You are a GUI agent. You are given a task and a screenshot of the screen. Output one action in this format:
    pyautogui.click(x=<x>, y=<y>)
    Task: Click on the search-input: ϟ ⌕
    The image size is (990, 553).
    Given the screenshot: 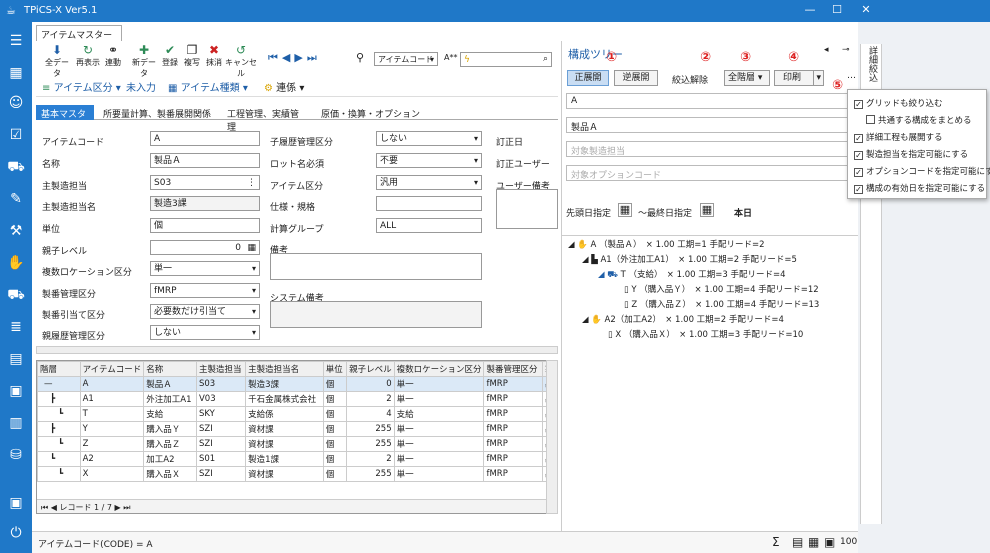 What is the action you would take?
    pyautogui.click(x=506, y=59)
    